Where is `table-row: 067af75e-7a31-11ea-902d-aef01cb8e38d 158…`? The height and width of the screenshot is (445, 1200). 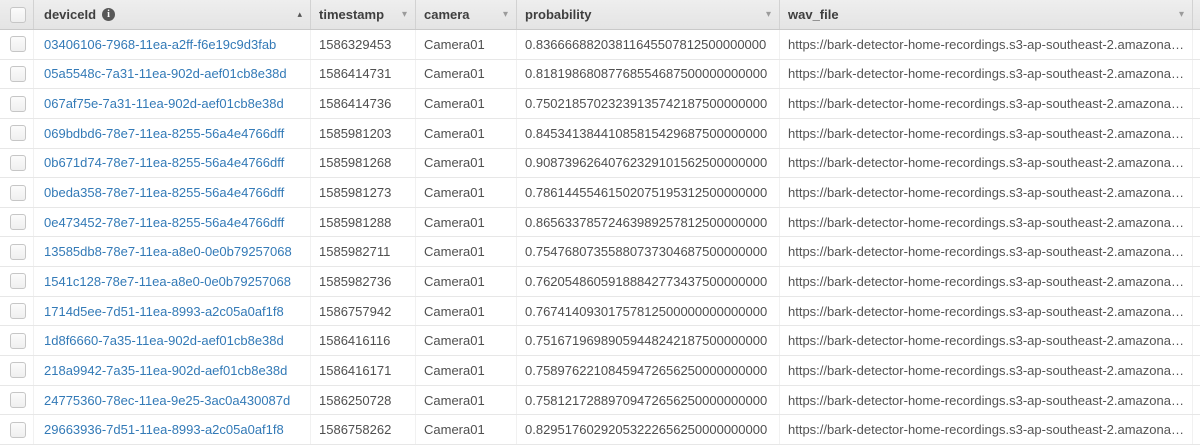 table-row: 067af75e-7a31-11ea-902d-aef01cb8e38d 158… is located at coordinates (600, 104).